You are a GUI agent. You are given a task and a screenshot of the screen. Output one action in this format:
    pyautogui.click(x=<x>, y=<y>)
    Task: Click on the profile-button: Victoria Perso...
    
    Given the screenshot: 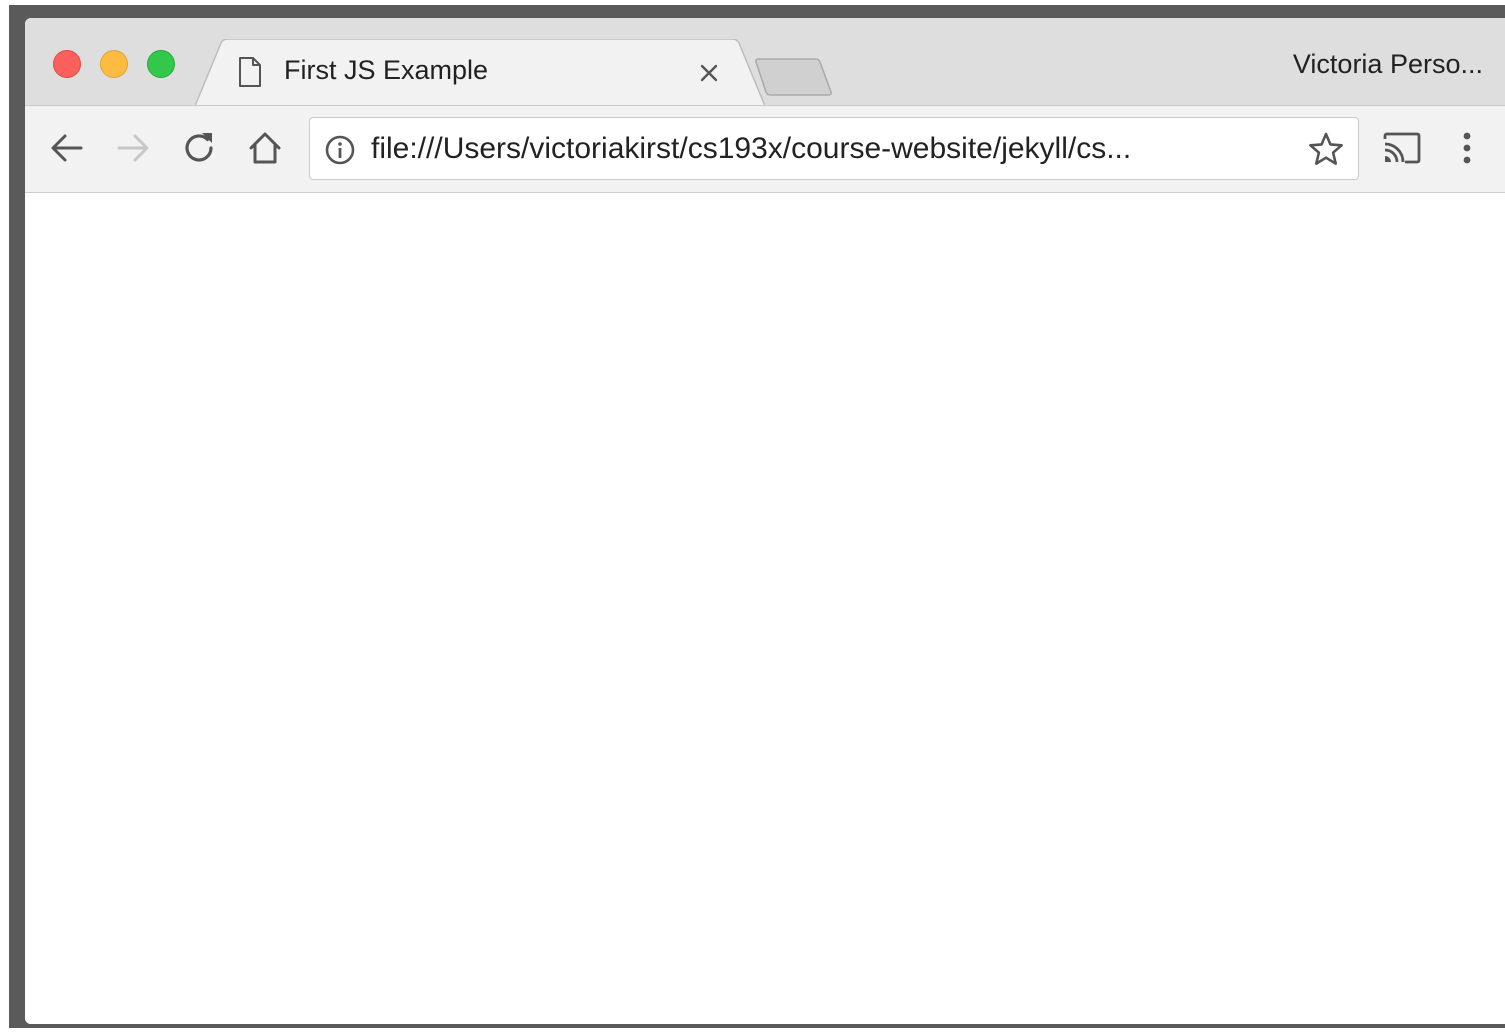 What is the action you would take?
    pyautogui.click(x=1388, y=64)
    